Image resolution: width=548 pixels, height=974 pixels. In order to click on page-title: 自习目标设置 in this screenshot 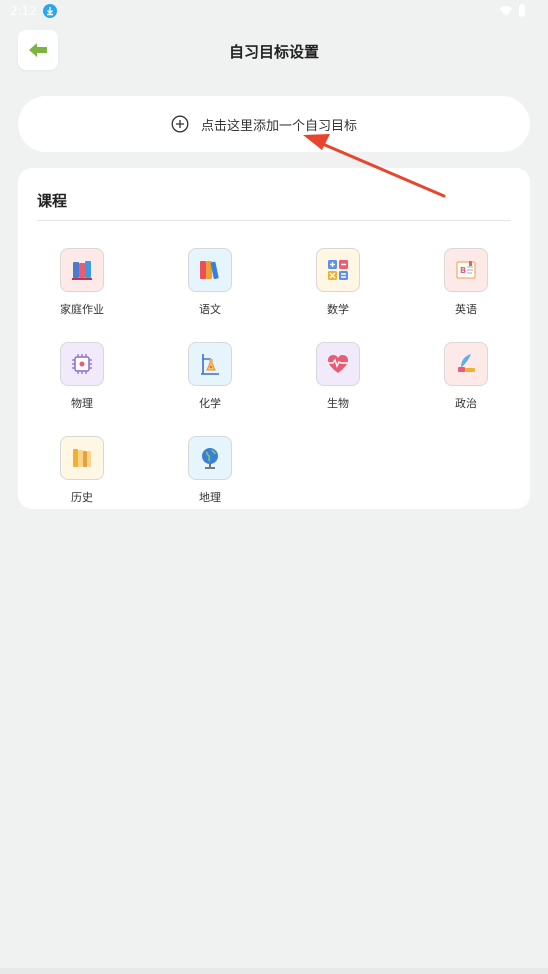, I will do `click(273, 52)`.